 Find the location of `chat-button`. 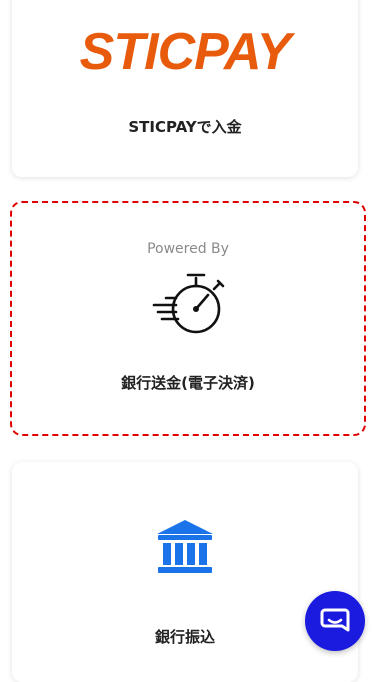

chat-button is located at coordinates (335, 621).